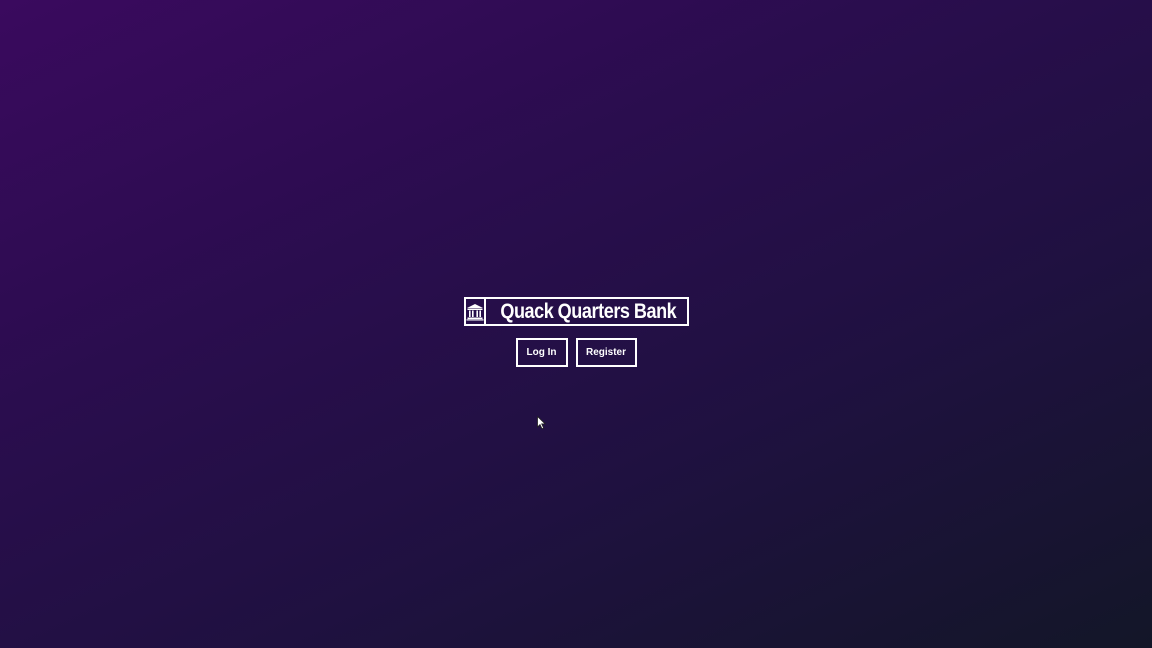  I want to click on landing-container: Quack Quarters Bank Log In Register, so click(576, 332).